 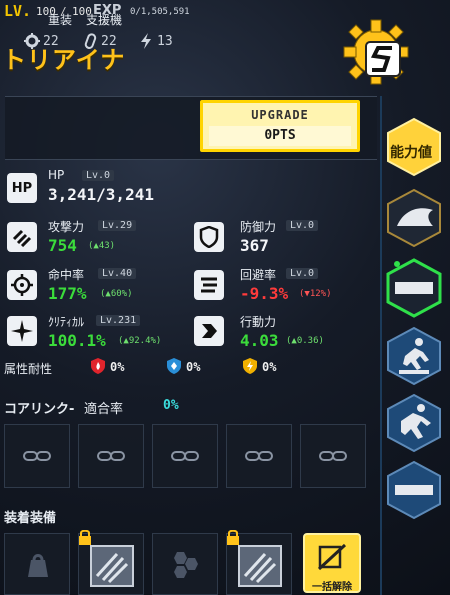 I want to click on resist-label: 属性耐性, so click(x=28, y=369).